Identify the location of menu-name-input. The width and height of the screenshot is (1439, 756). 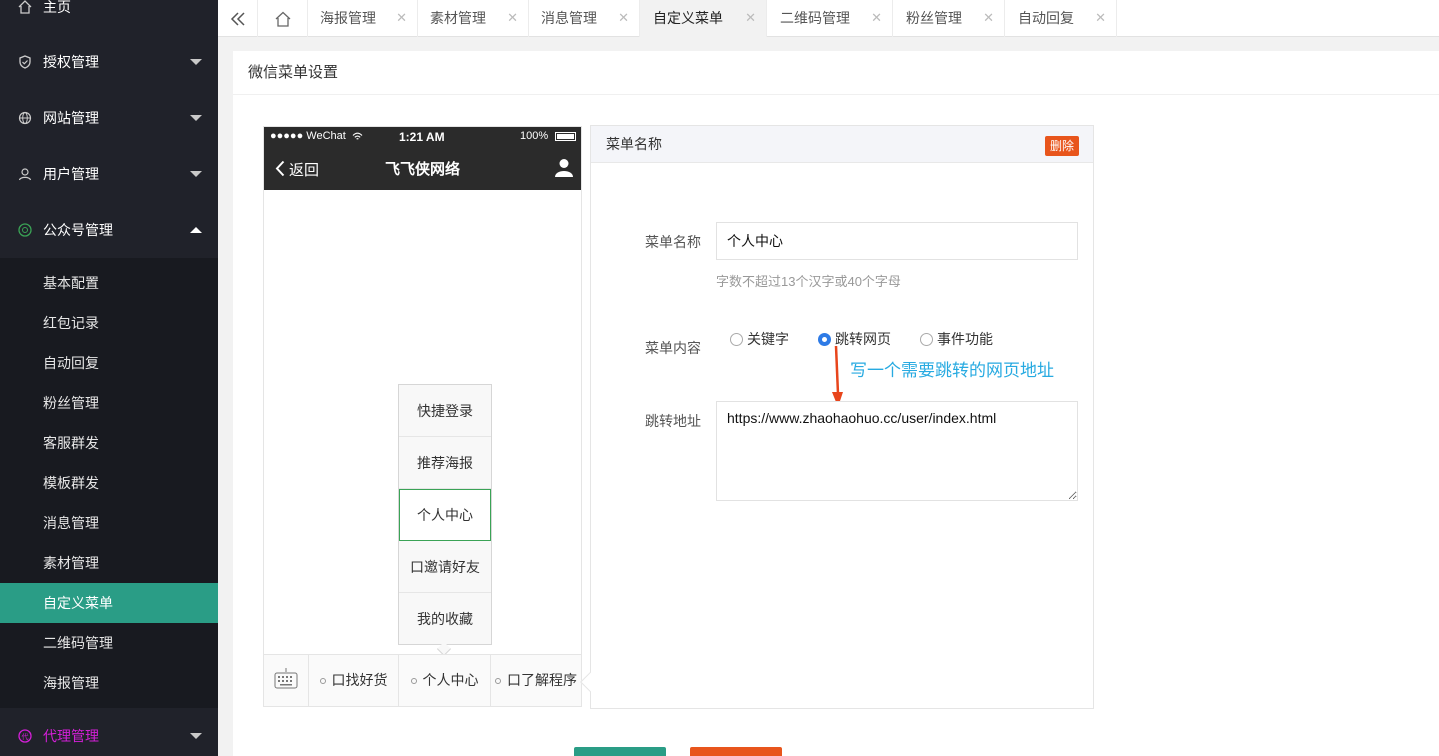
(897, 241).